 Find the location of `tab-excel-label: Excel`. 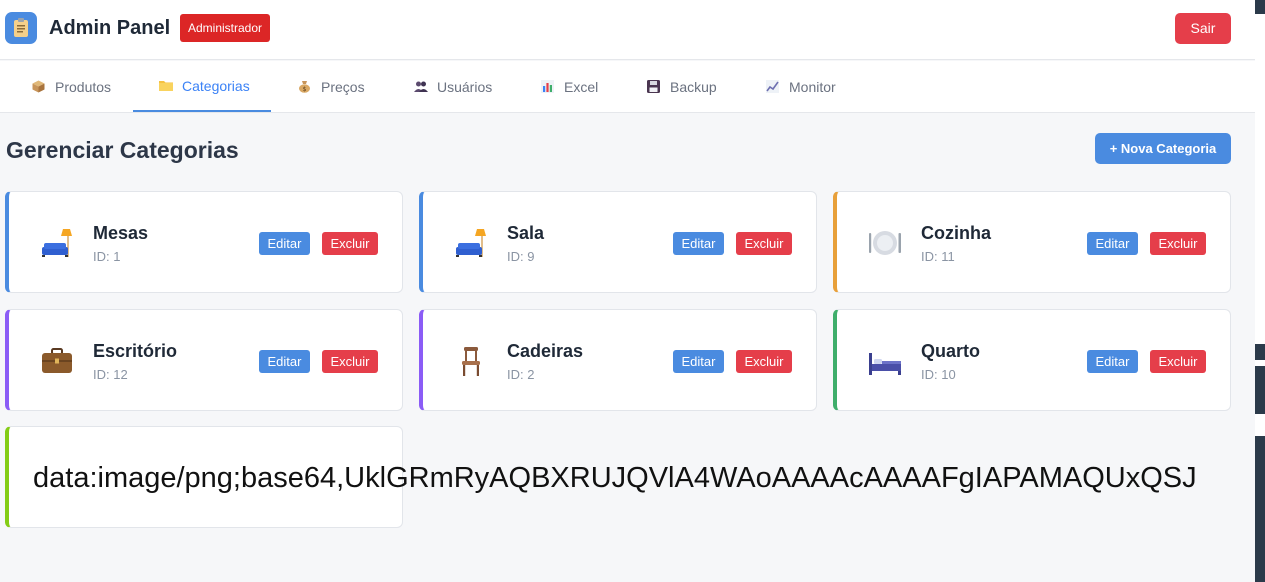

tab-excel-label: Excel is located at coordinates (581, 86).